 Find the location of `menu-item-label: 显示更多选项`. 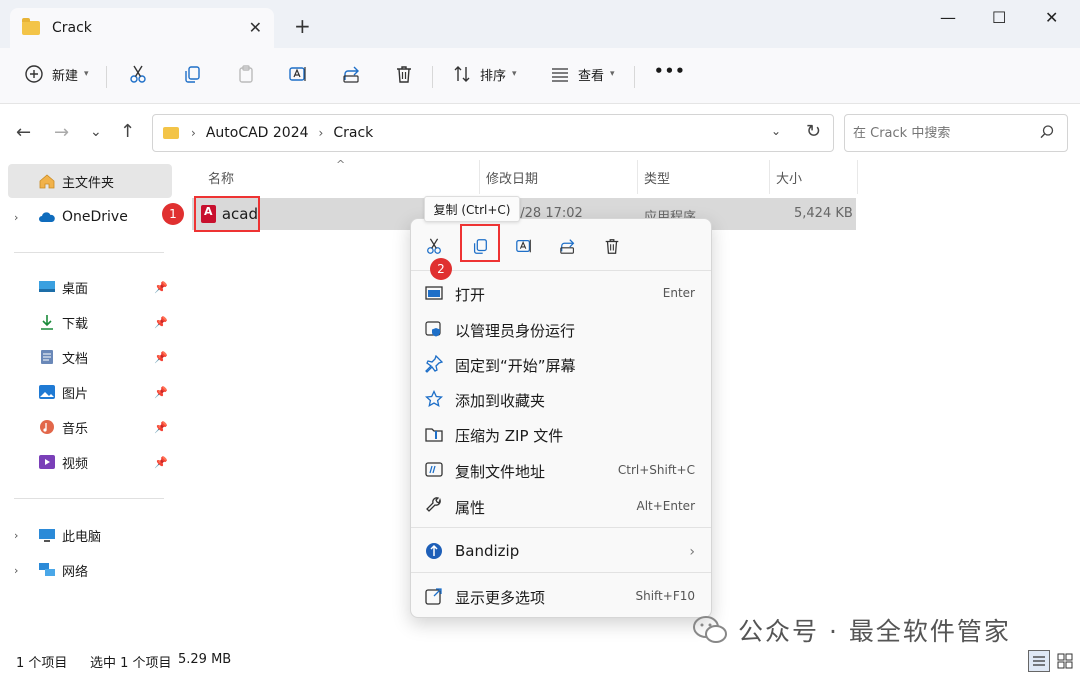

menu-item-label: 显示更多选项 is located at coordinates (500, 598).